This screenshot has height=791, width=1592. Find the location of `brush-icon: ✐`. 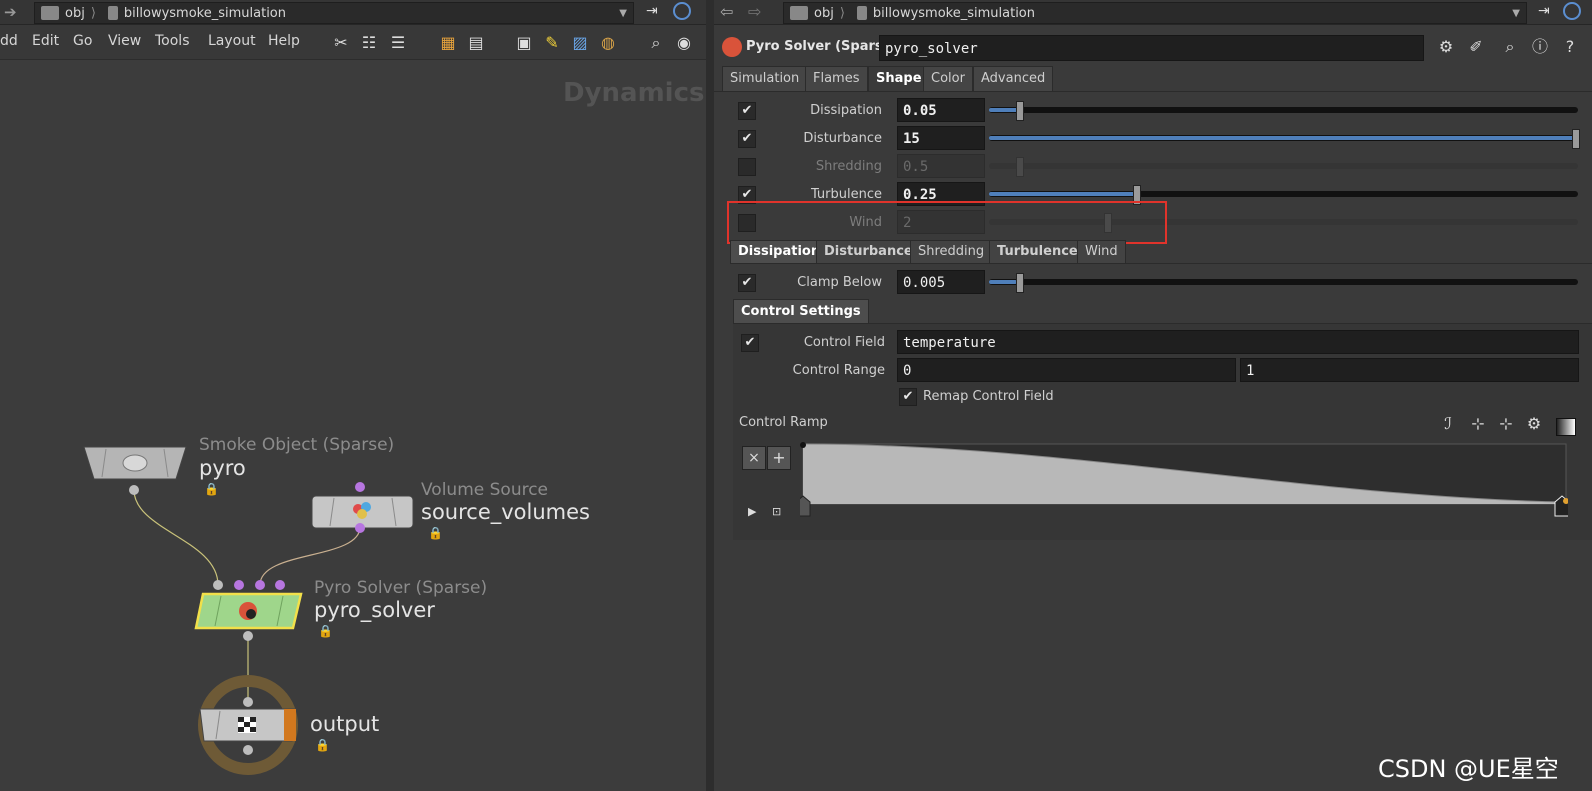

brush-icon: ✐ is located at coordinates (1476, 47).